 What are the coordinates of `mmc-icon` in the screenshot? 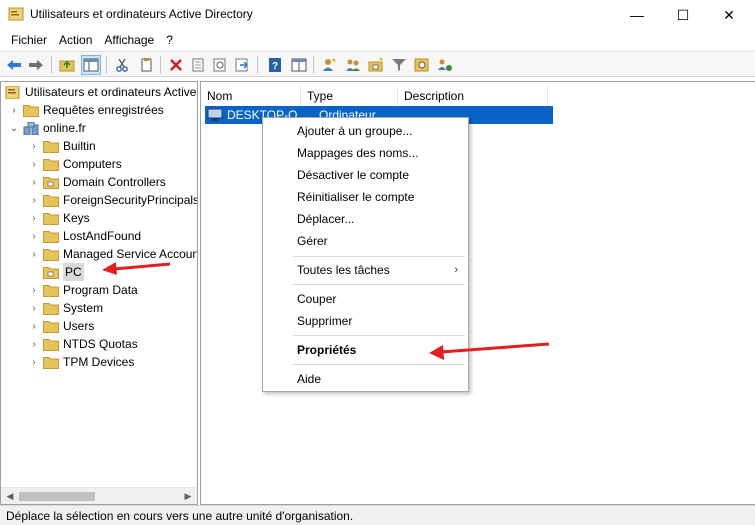 It's located at (299, 65).